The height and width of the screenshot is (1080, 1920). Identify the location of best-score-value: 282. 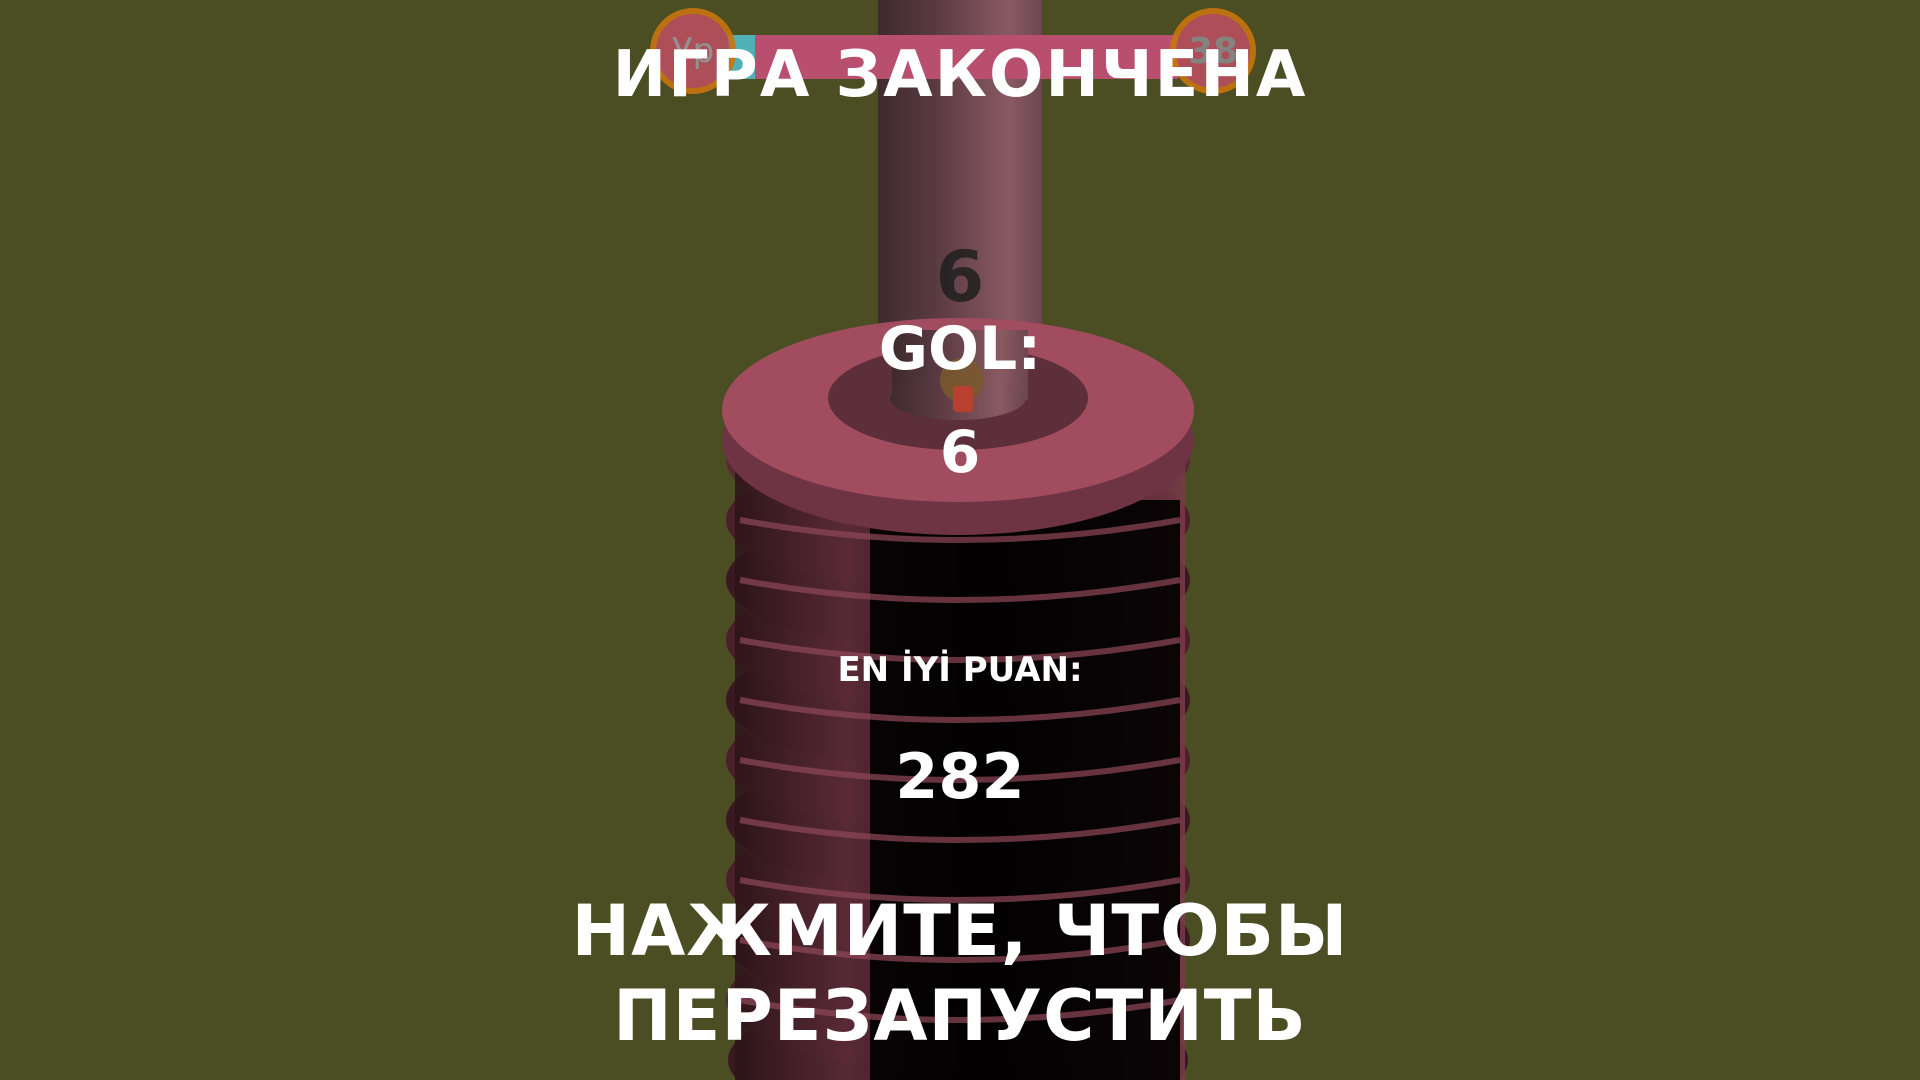
(960, 776).